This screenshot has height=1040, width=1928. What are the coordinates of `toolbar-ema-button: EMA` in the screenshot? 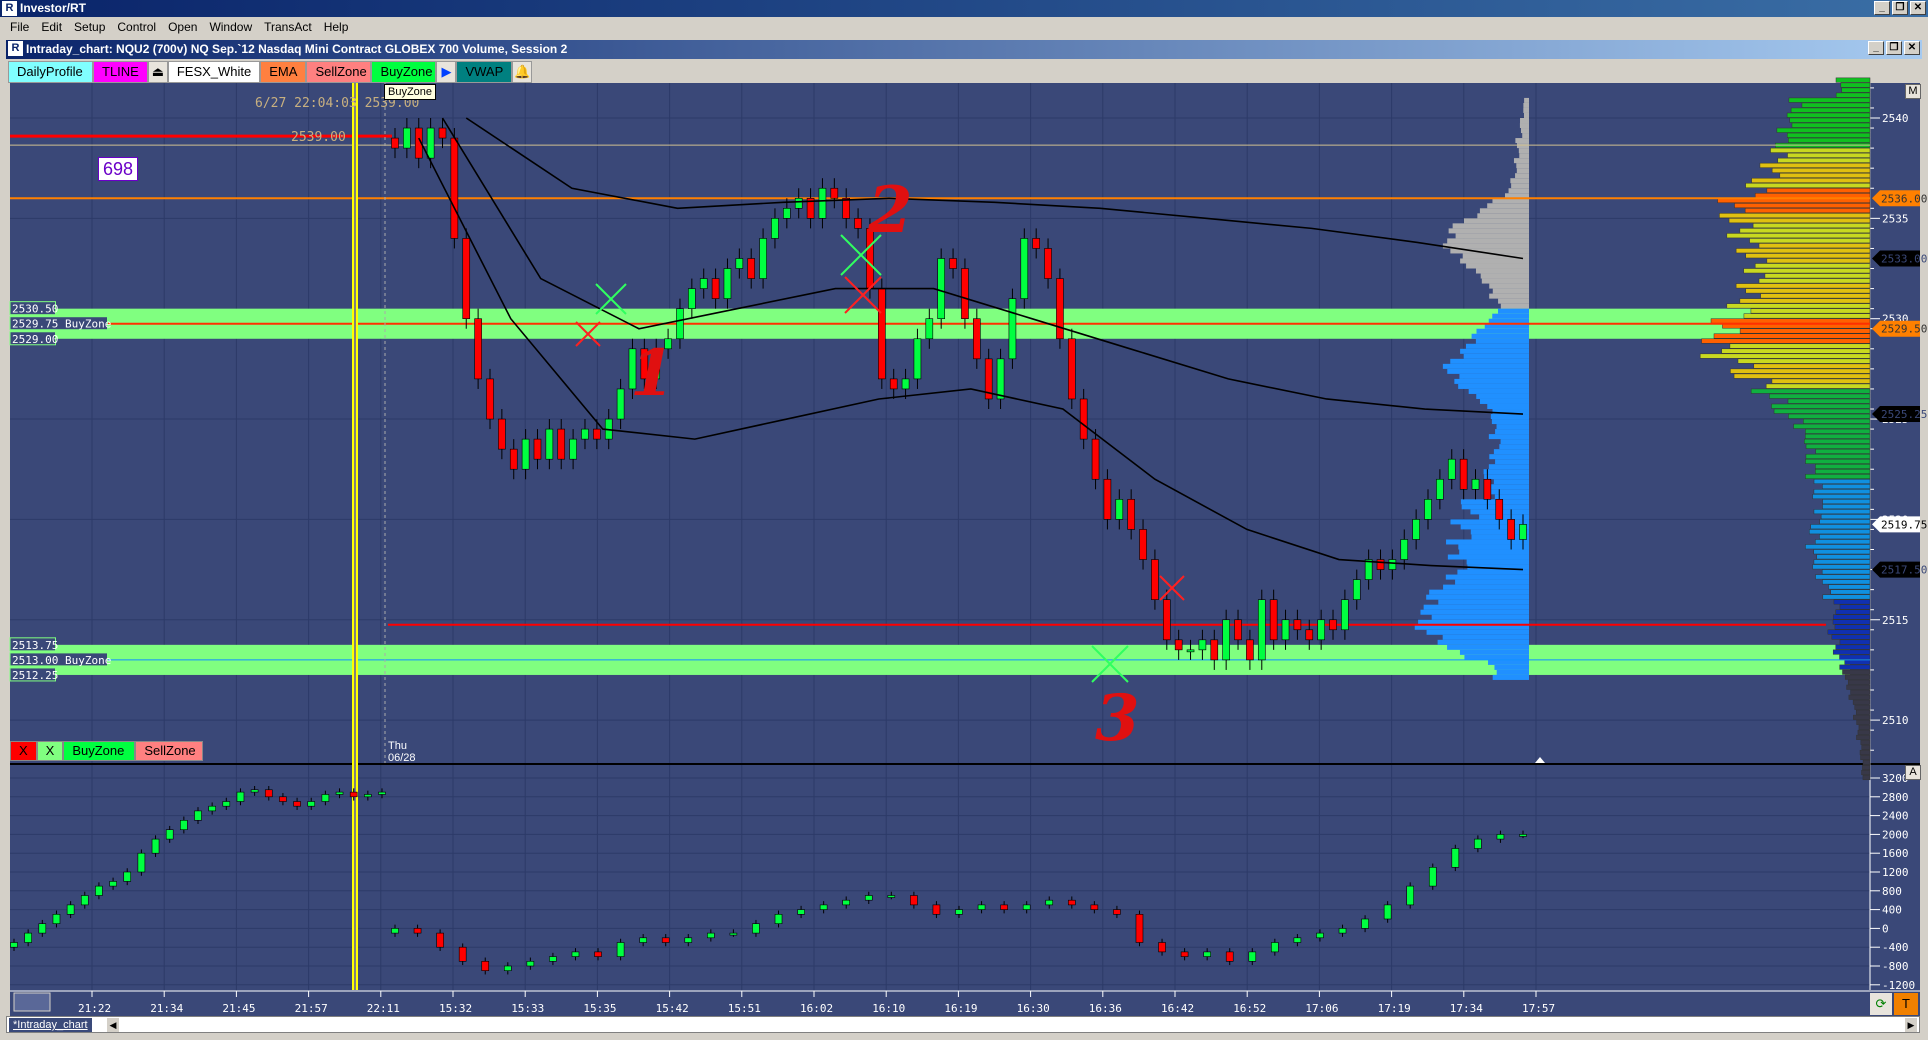 It's located at (283, 72).